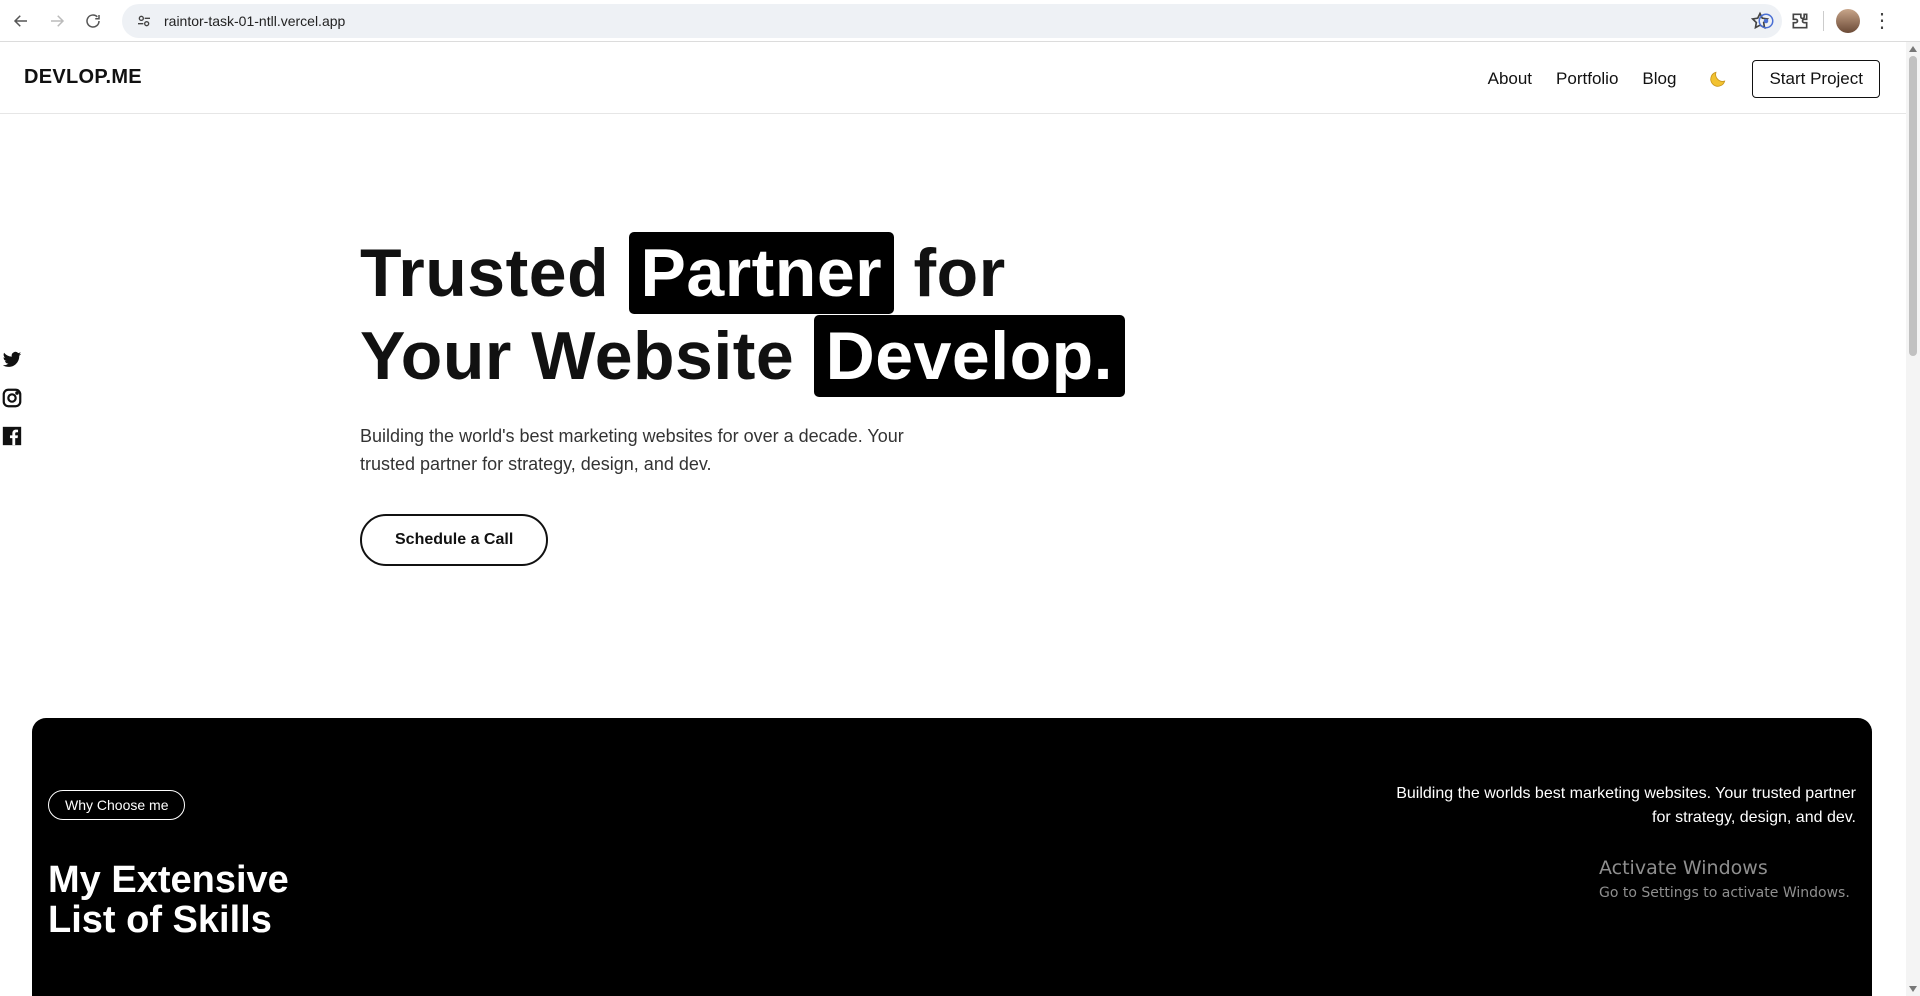  I want to click on site-logo: DEVLOP.ME, so click(83, 77).